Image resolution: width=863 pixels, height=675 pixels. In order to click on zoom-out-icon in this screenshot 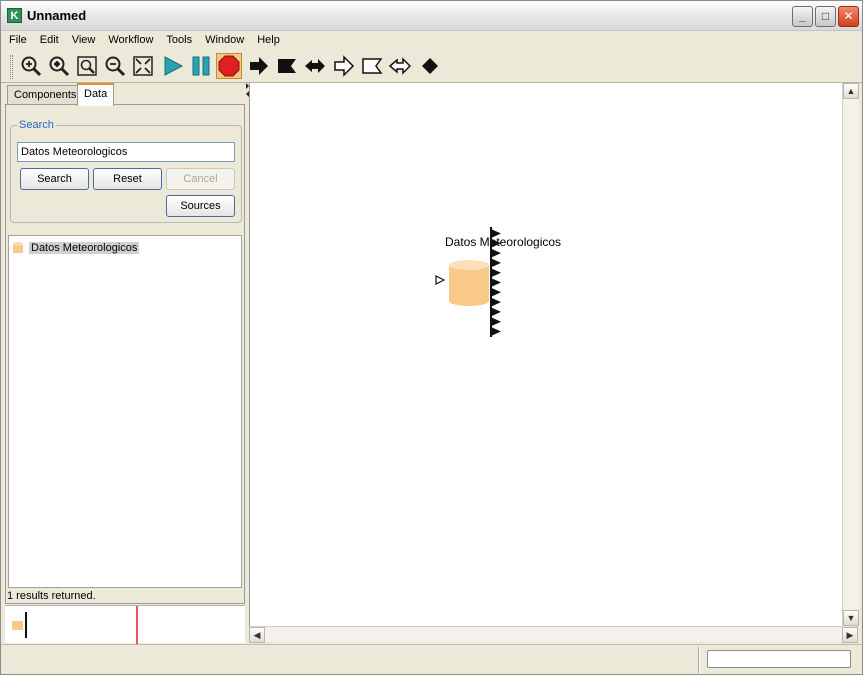, I will do `click(115, 66)`.